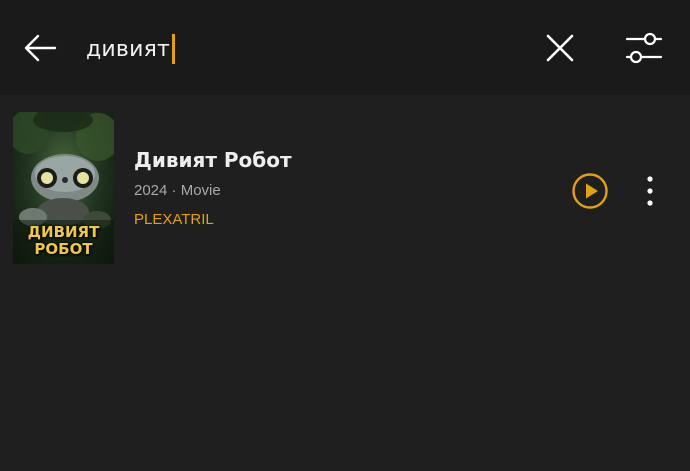  I want to click on search-input: дивият, so click(131, 49).